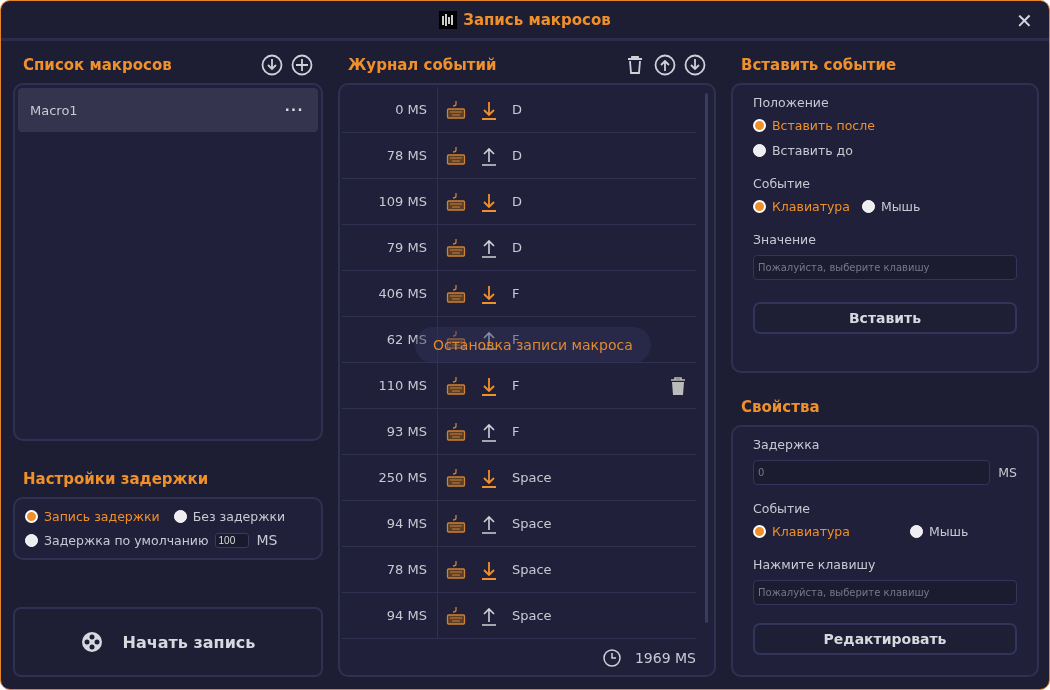  Describe the element at coordinates (402, 201) in the screenshot. I see `delay-text: 109 MS` at that location.